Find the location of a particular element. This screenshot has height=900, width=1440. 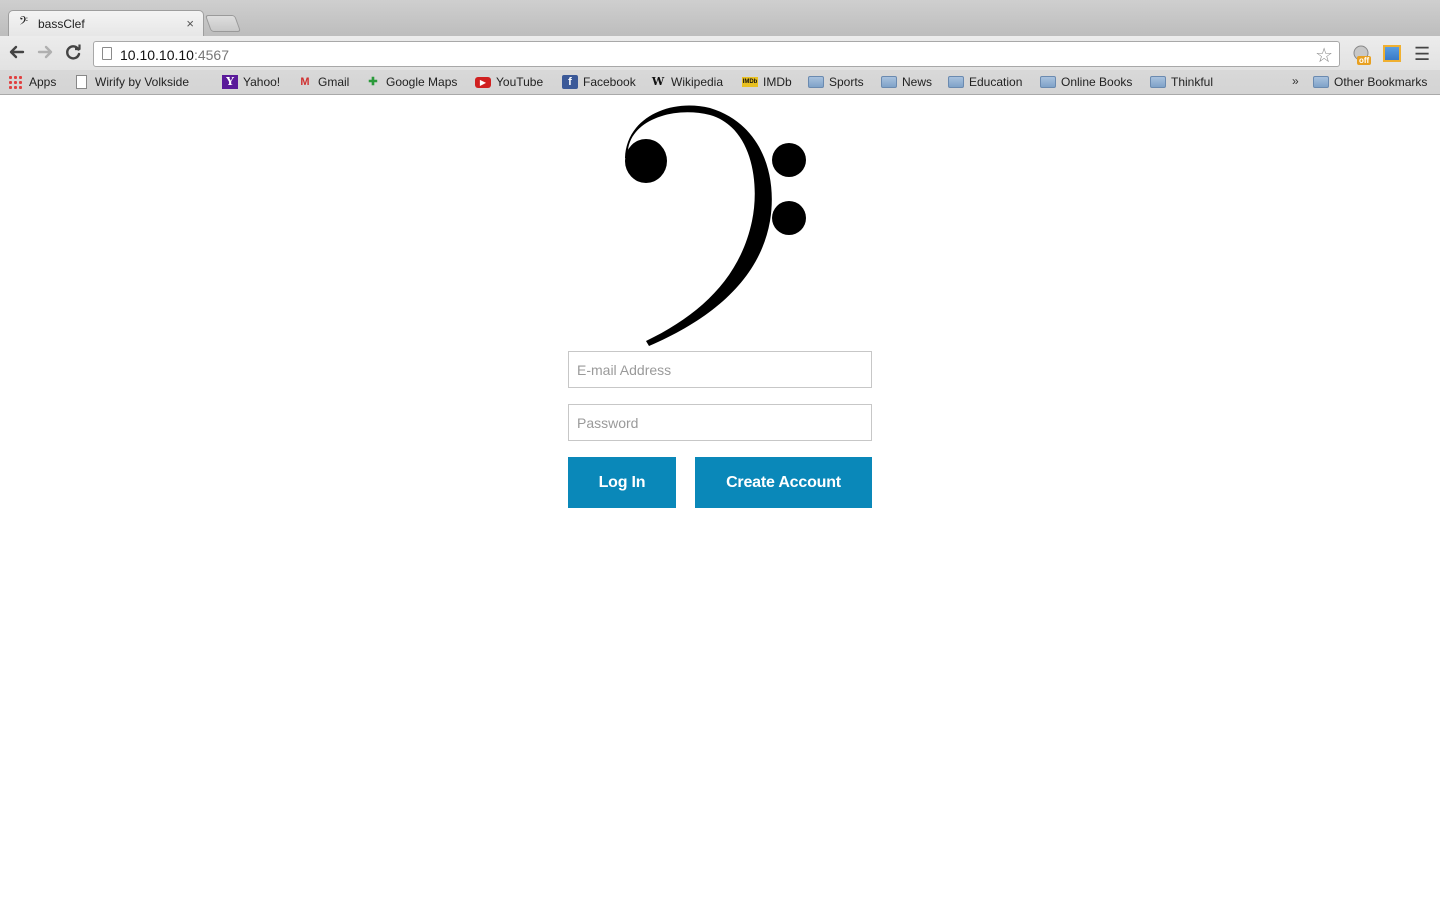

menu-icon: ☰ is located at coordinates (1422, 54).